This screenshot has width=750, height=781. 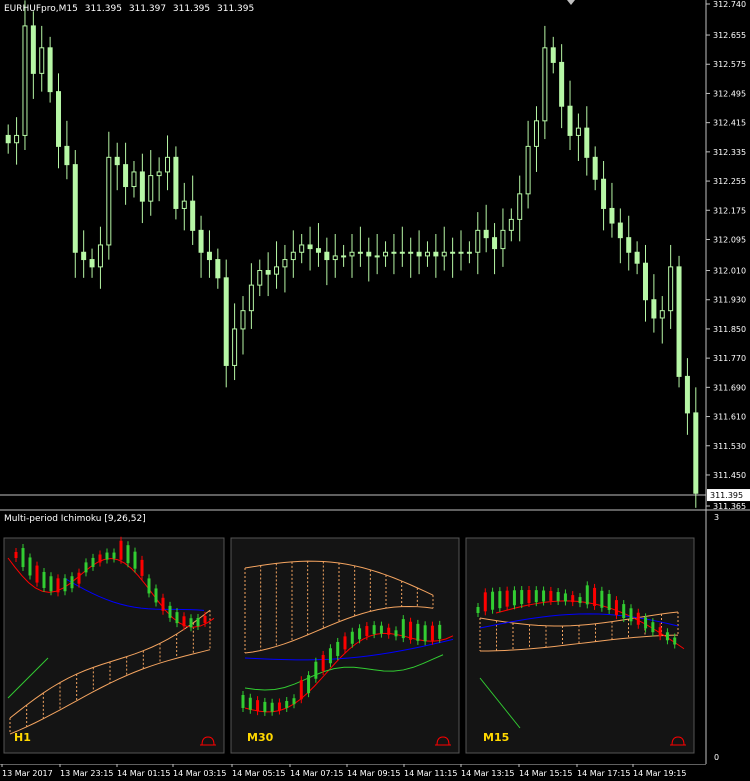 What do you see at coordinates (114, 645) in the screenshot?
I see `panel-h1` at bounding box center [114, 645].